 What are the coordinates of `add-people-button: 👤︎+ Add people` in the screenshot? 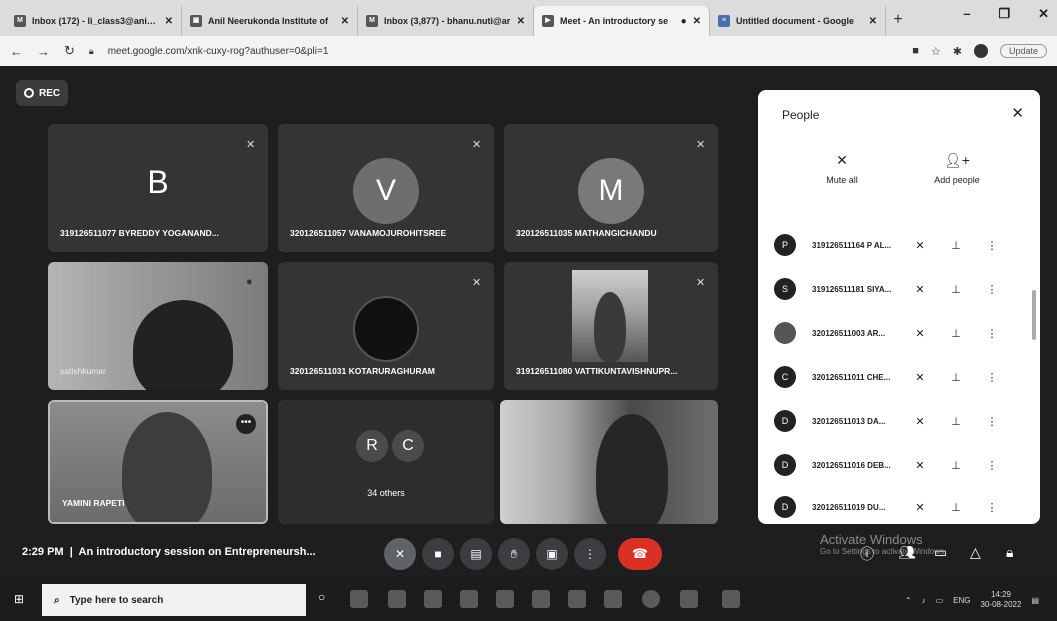 It's located at (957, 168).